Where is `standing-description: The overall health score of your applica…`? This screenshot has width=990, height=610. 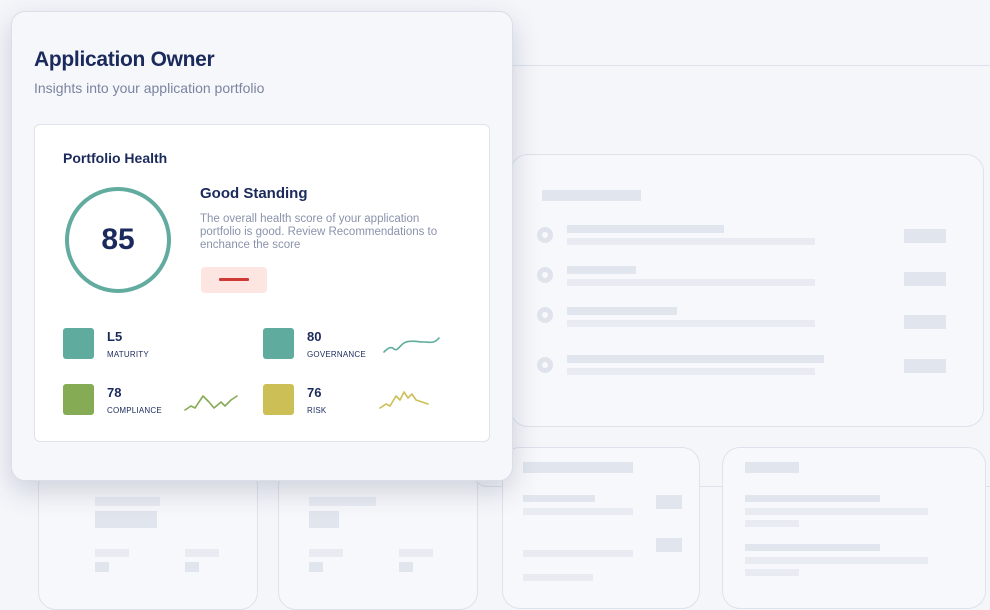
standing-description: The overall health score of your applica… is located at coordinates (319, 232).